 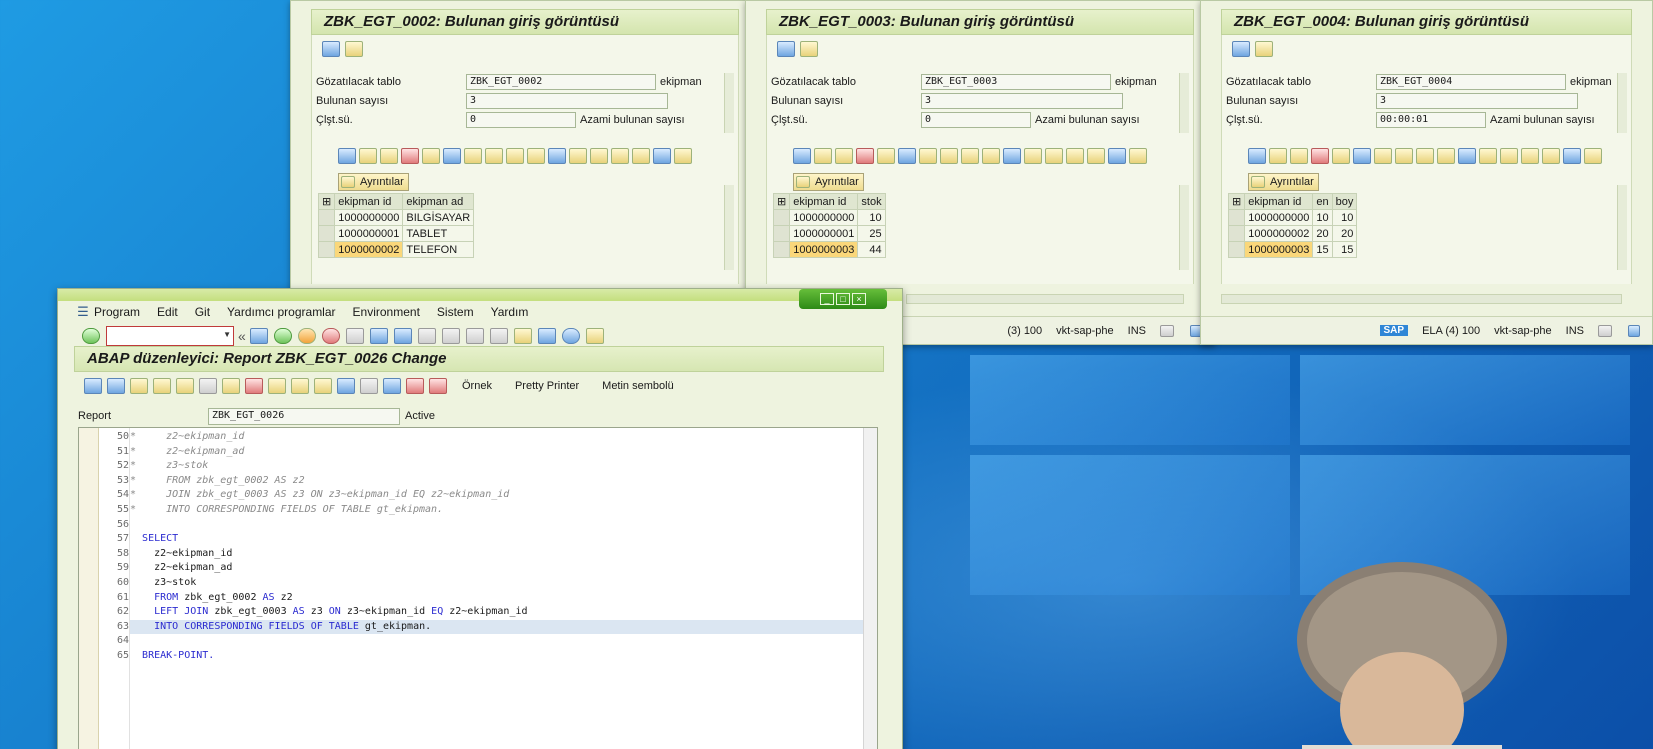 I want to click on find-next-icon, so click(x=402, y=336).